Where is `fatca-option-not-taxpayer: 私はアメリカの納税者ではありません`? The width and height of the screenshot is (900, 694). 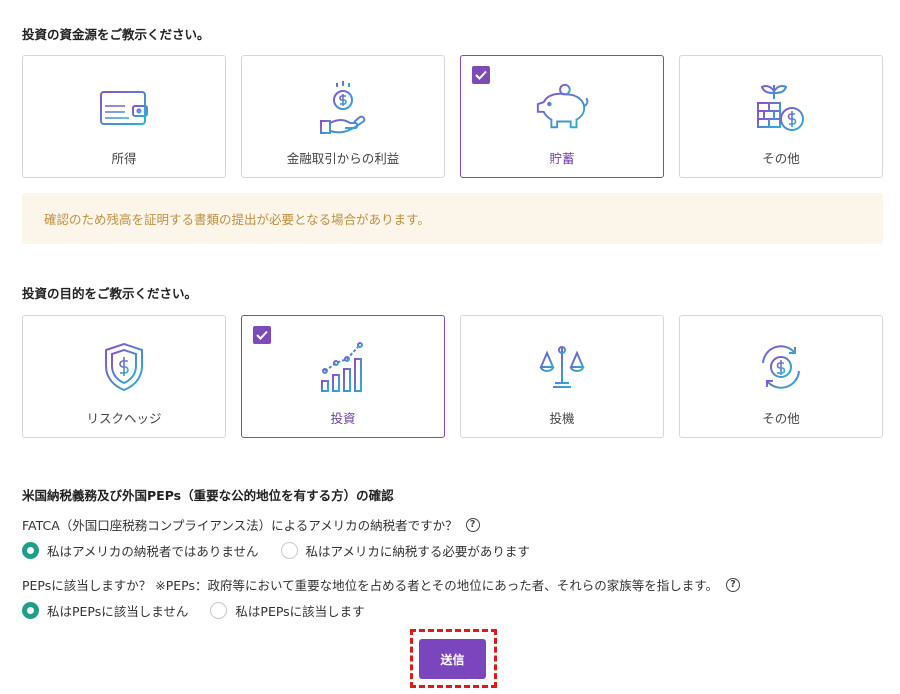
fatca-option-not-taxpayer: 私はアメリカの納税者ではありません is located at coordinates (140, 550).